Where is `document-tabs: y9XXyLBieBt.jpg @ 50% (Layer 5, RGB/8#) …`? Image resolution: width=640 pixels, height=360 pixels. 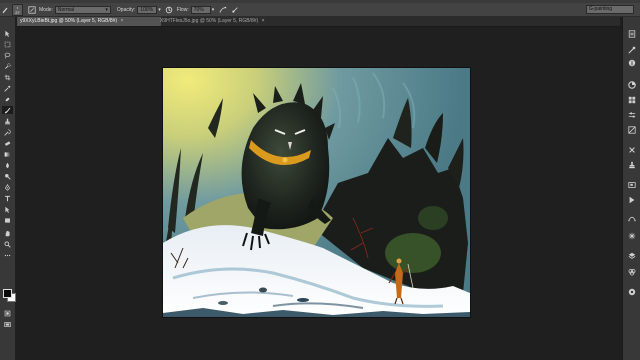 document-tabs: y9XXyLBieBt.jpg @ 50% (Layer 5, RGB/8#) … is located at coordinates (318, 22).